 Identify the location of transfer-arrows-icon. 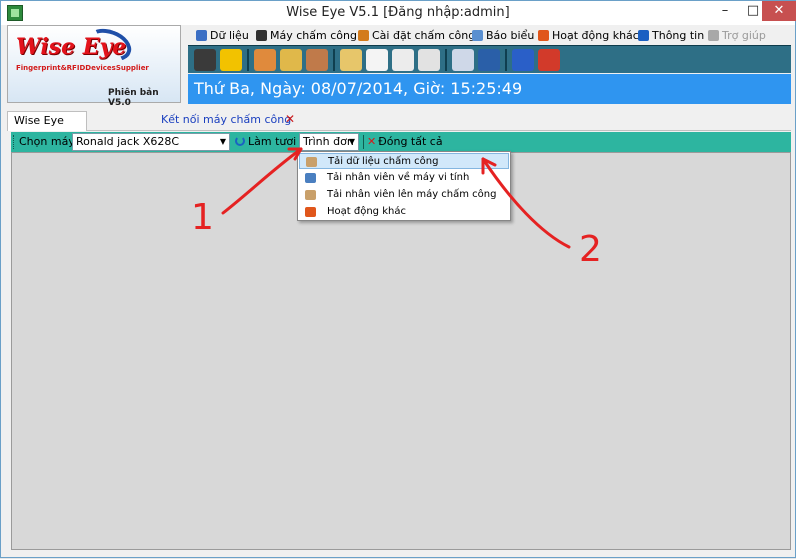
(231, 60).